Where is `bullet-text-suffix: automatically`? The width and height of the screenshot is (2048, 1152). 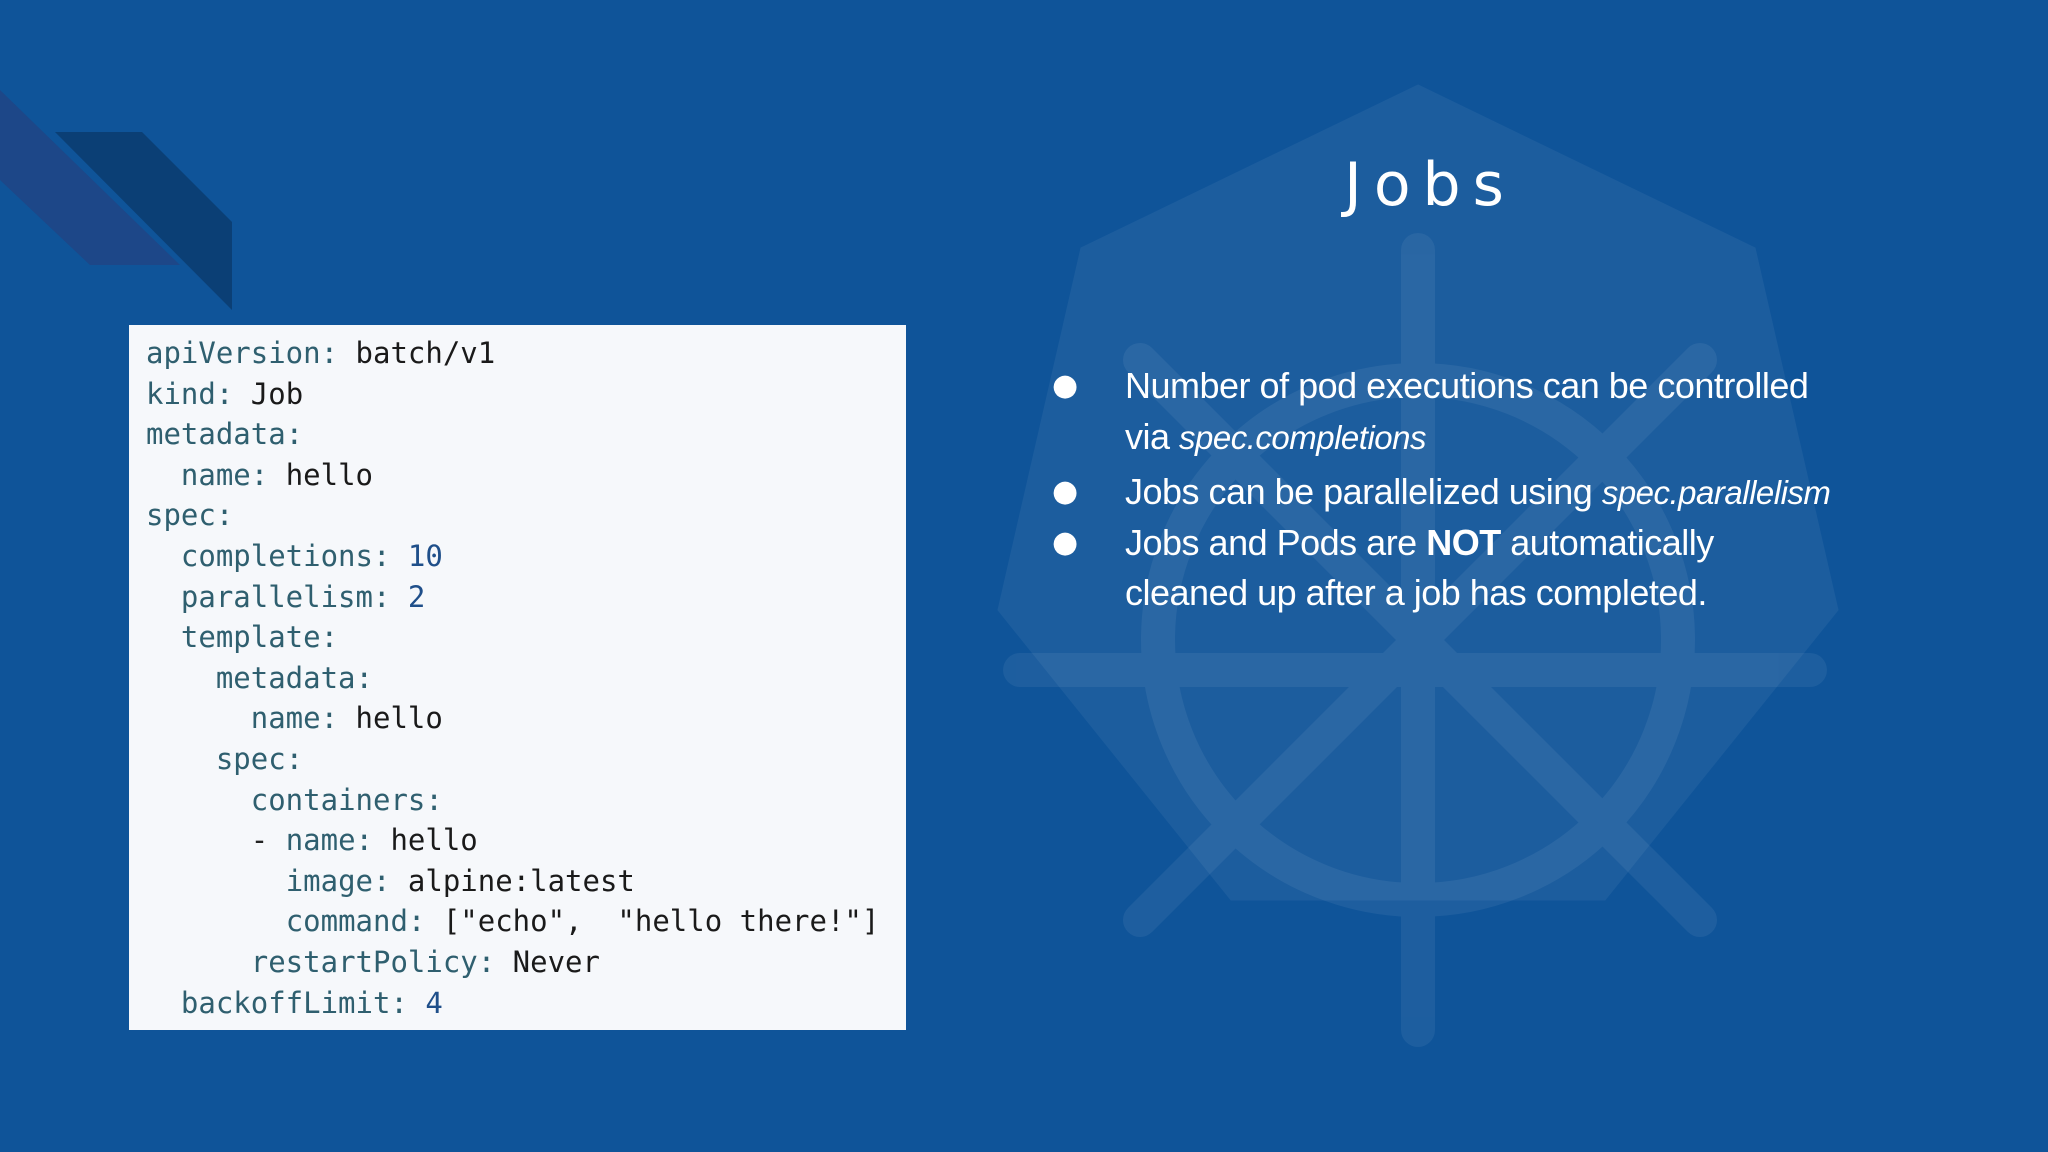
bullet-text-suffix: automatically is located at coordinates (1607, 542).